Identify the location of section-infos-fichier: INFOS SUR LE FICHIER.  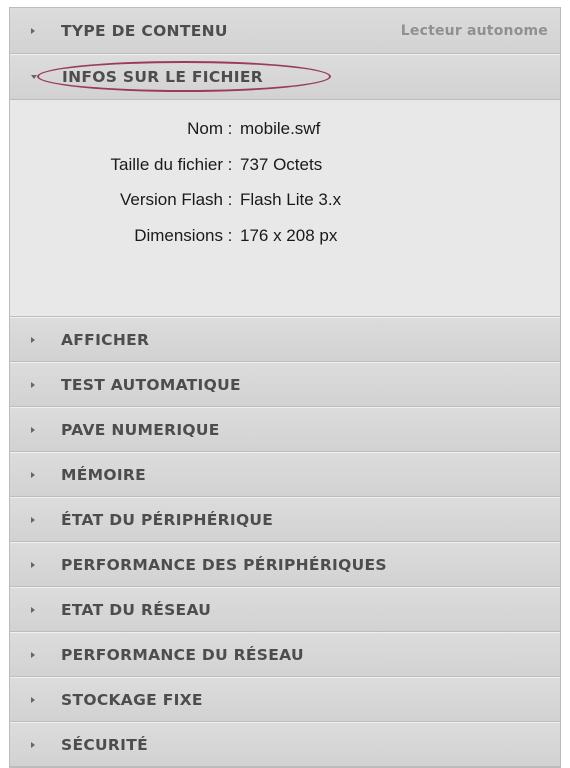
(285, 77).